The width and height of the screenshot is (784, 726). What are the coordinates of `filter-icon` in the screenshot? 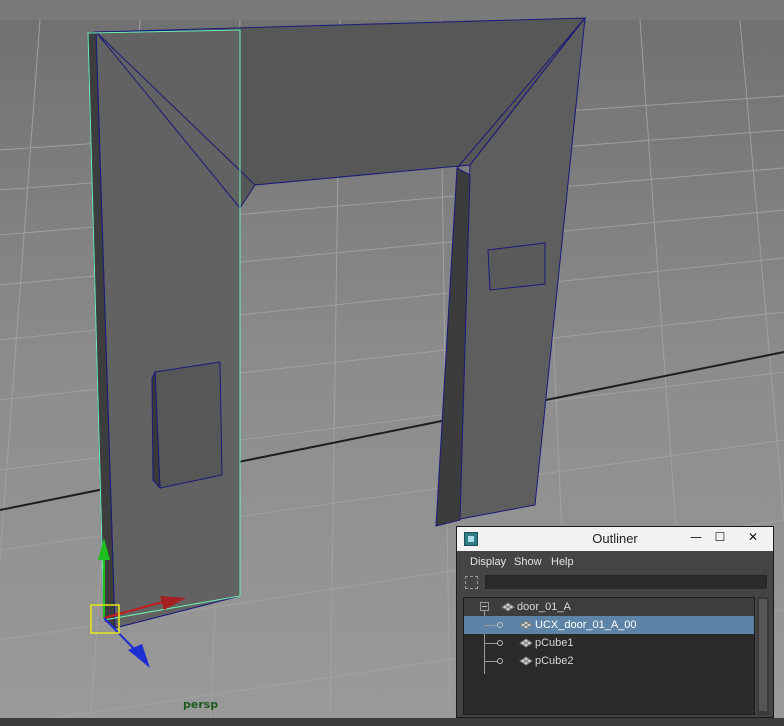 It's located at (471, 582).